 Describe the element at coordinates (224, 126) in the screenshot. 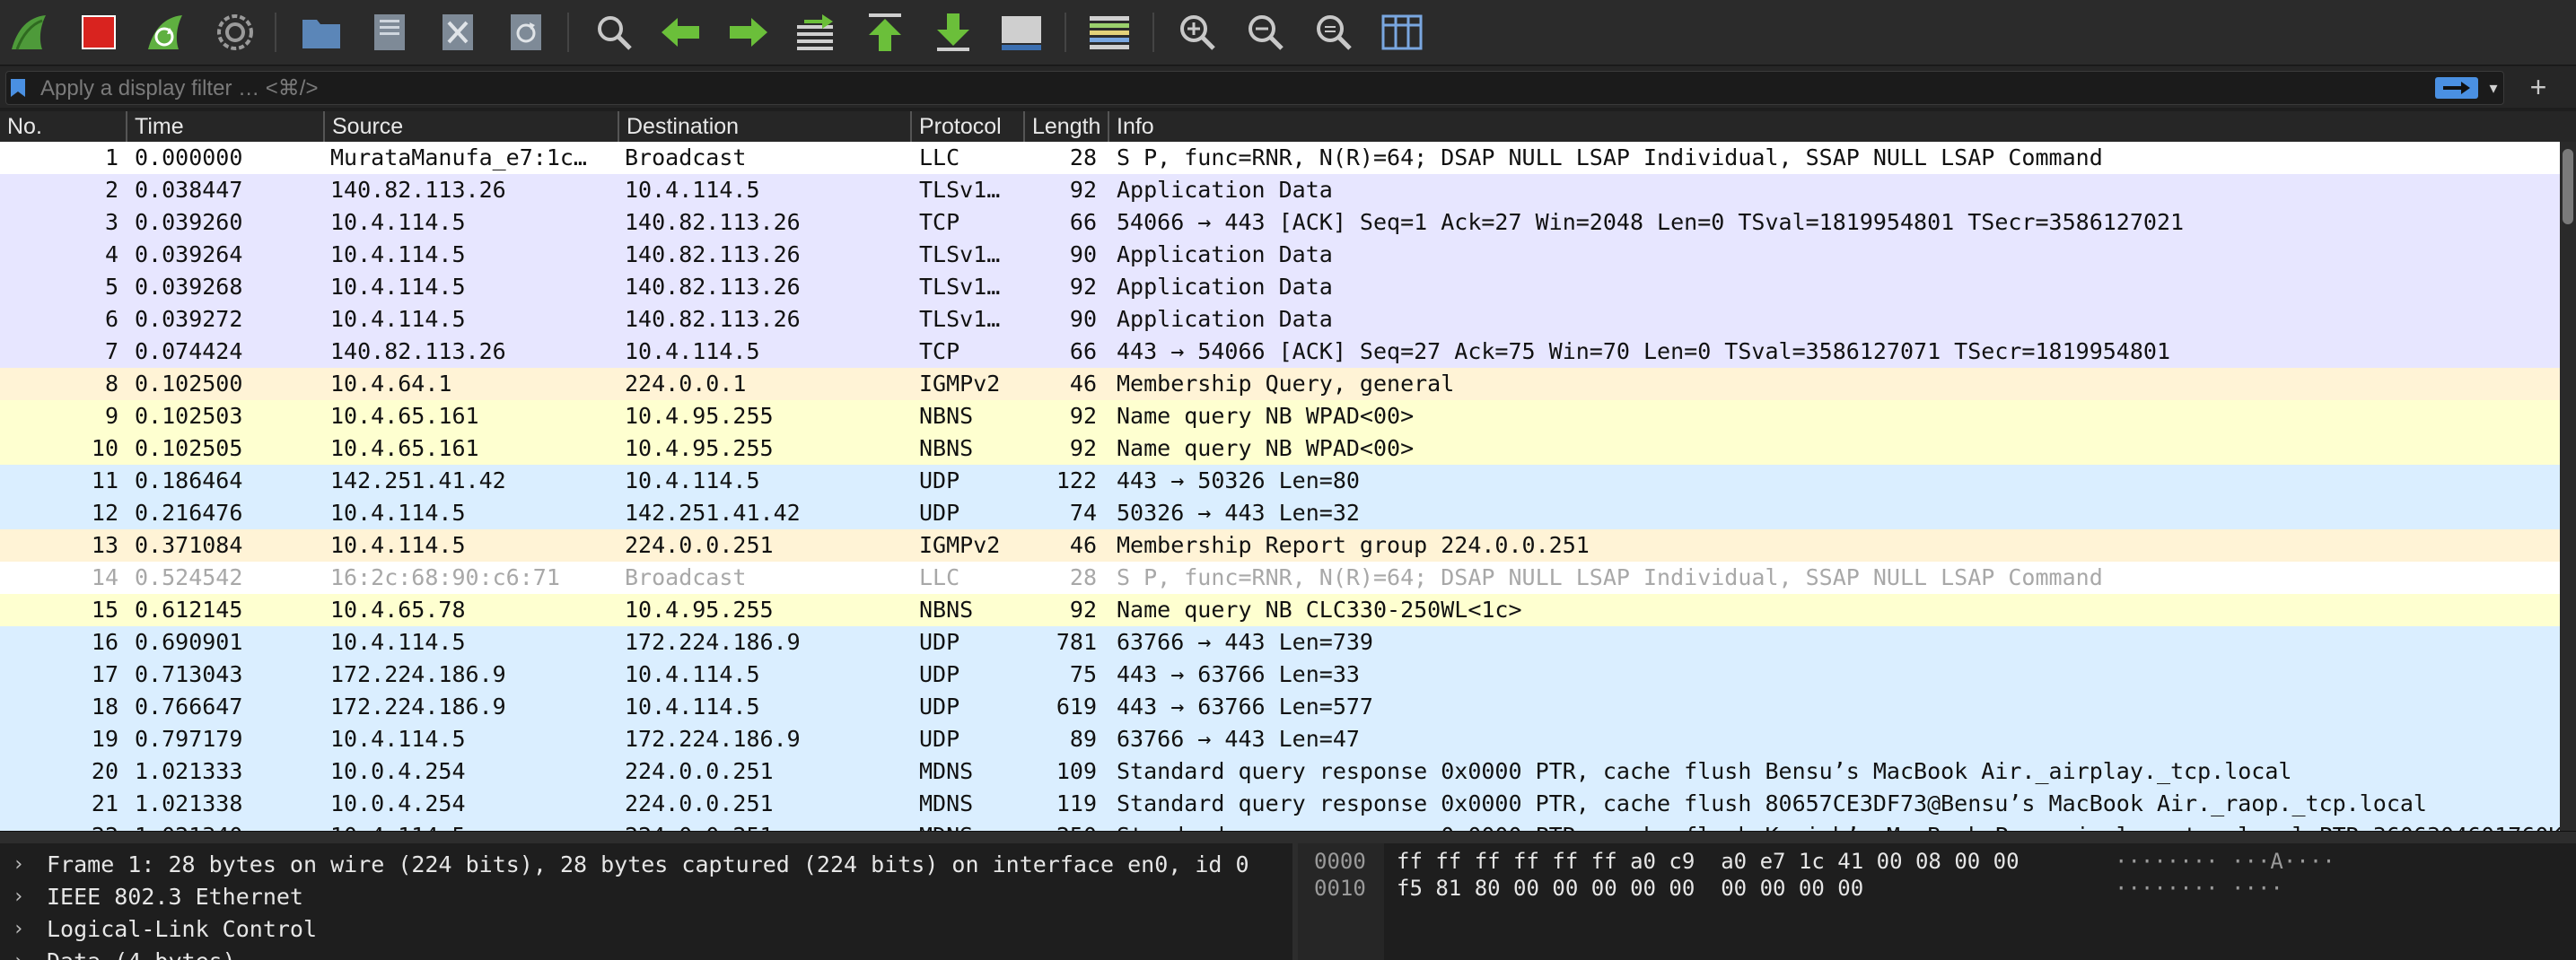

I see `column-header-time: Time` at that location.